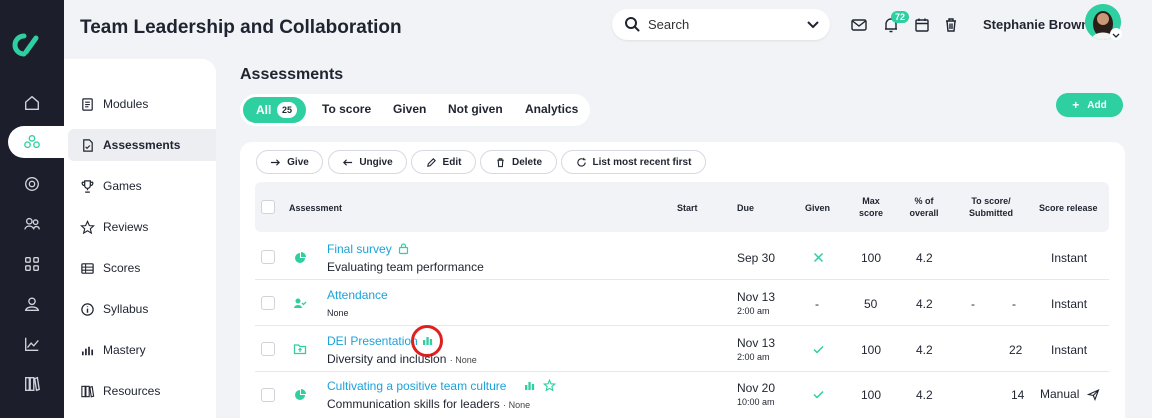 The width and height of the screenshot is (1152, 418). Describe the element at coordinates (475, 109) in the screenshot. I see `tab-not-given: Not given` at that location.